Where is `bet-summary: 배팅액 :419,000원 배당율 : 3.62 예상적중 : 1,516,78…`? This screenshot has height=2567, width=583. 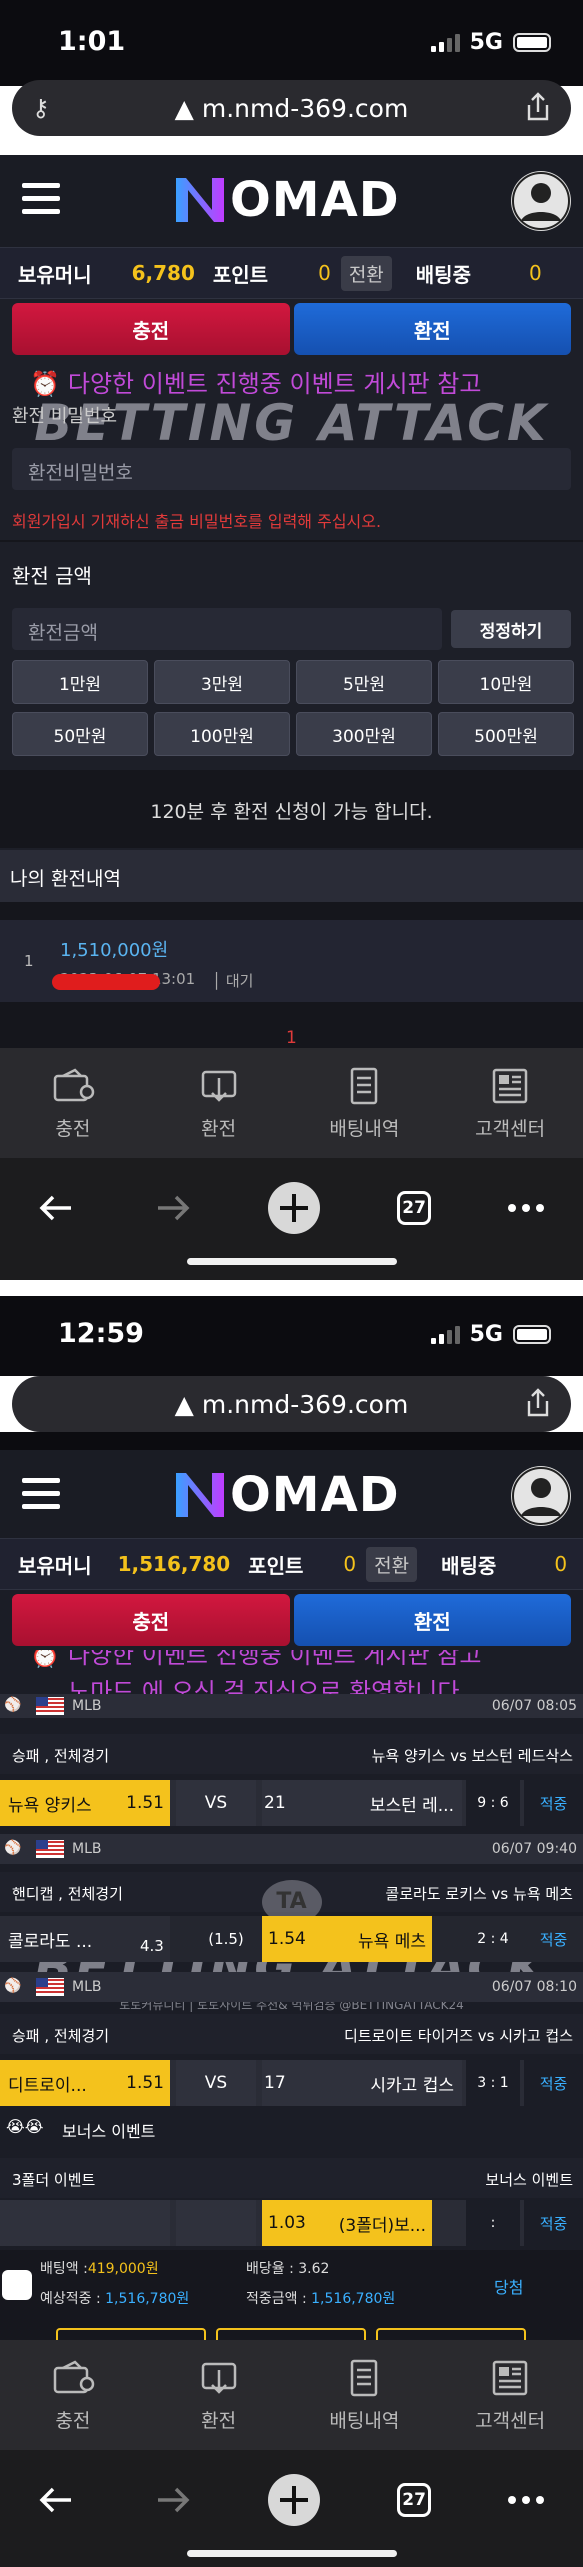 bet-summary: 배팅액 :419,000원 배당율 : 3.62 예상적중 : 1,516,78… is located at coordinates (291, 2283).